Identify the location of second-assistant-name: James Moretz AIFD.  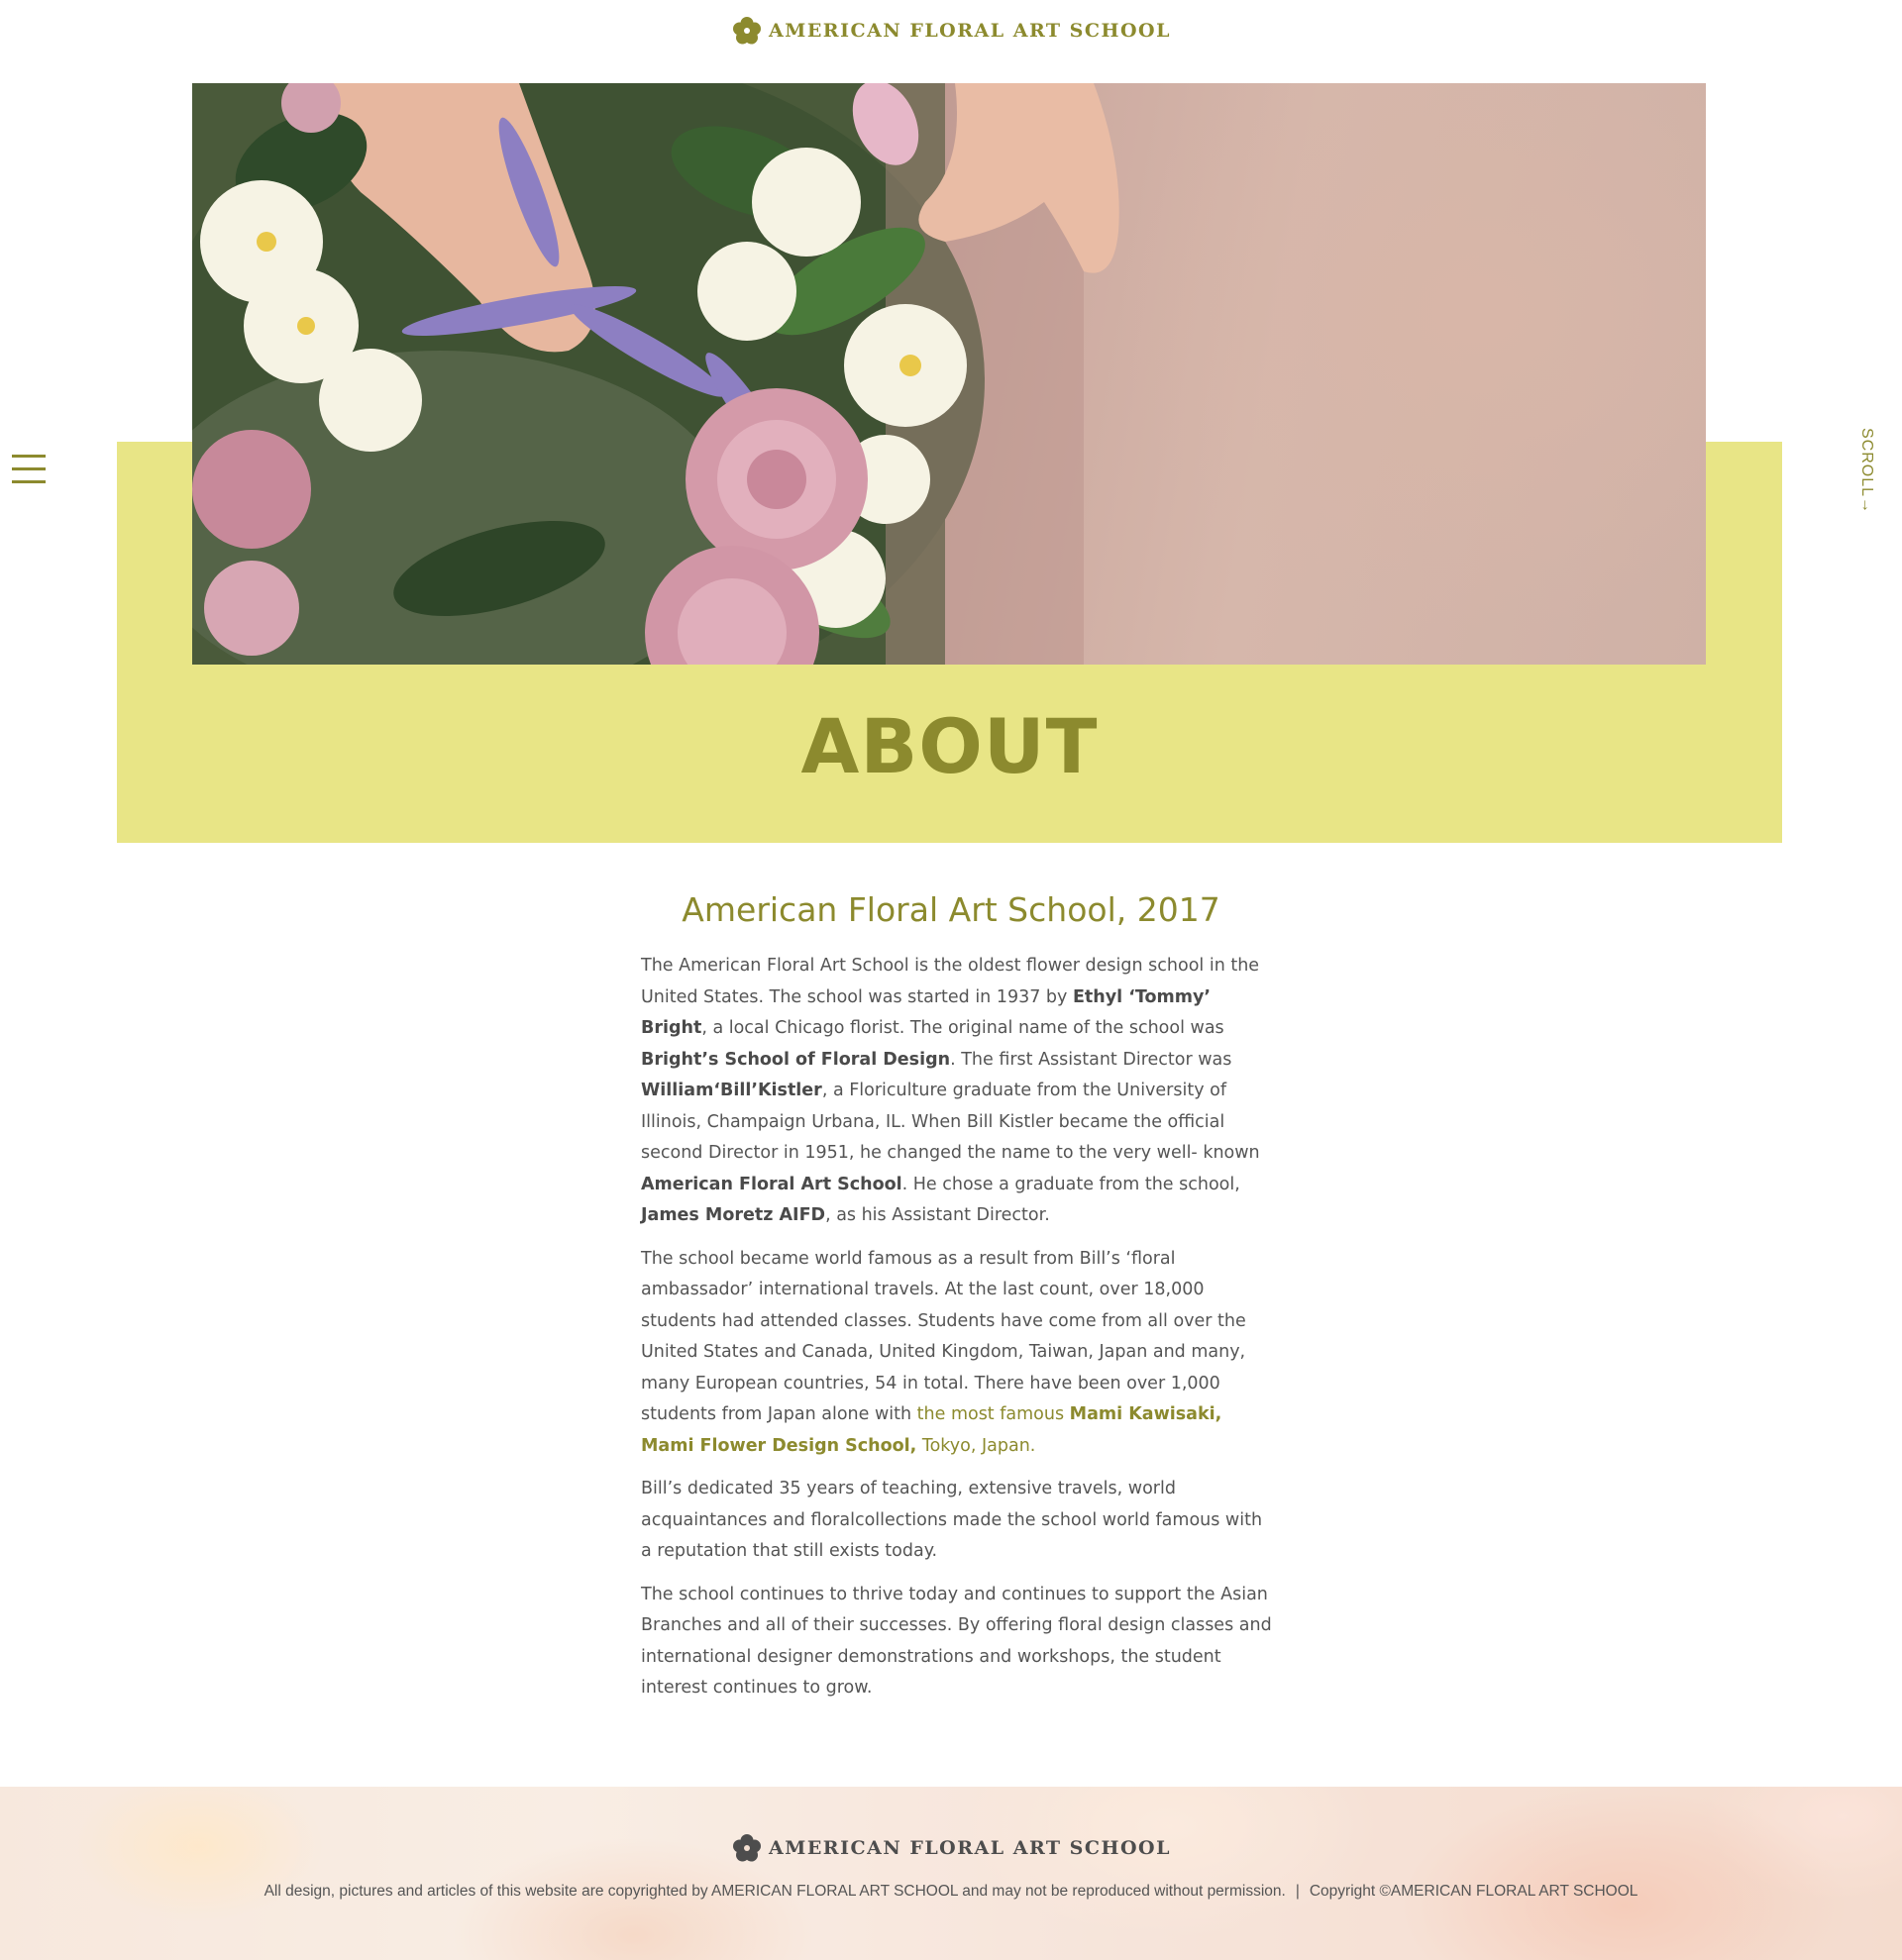
(733, 1215).